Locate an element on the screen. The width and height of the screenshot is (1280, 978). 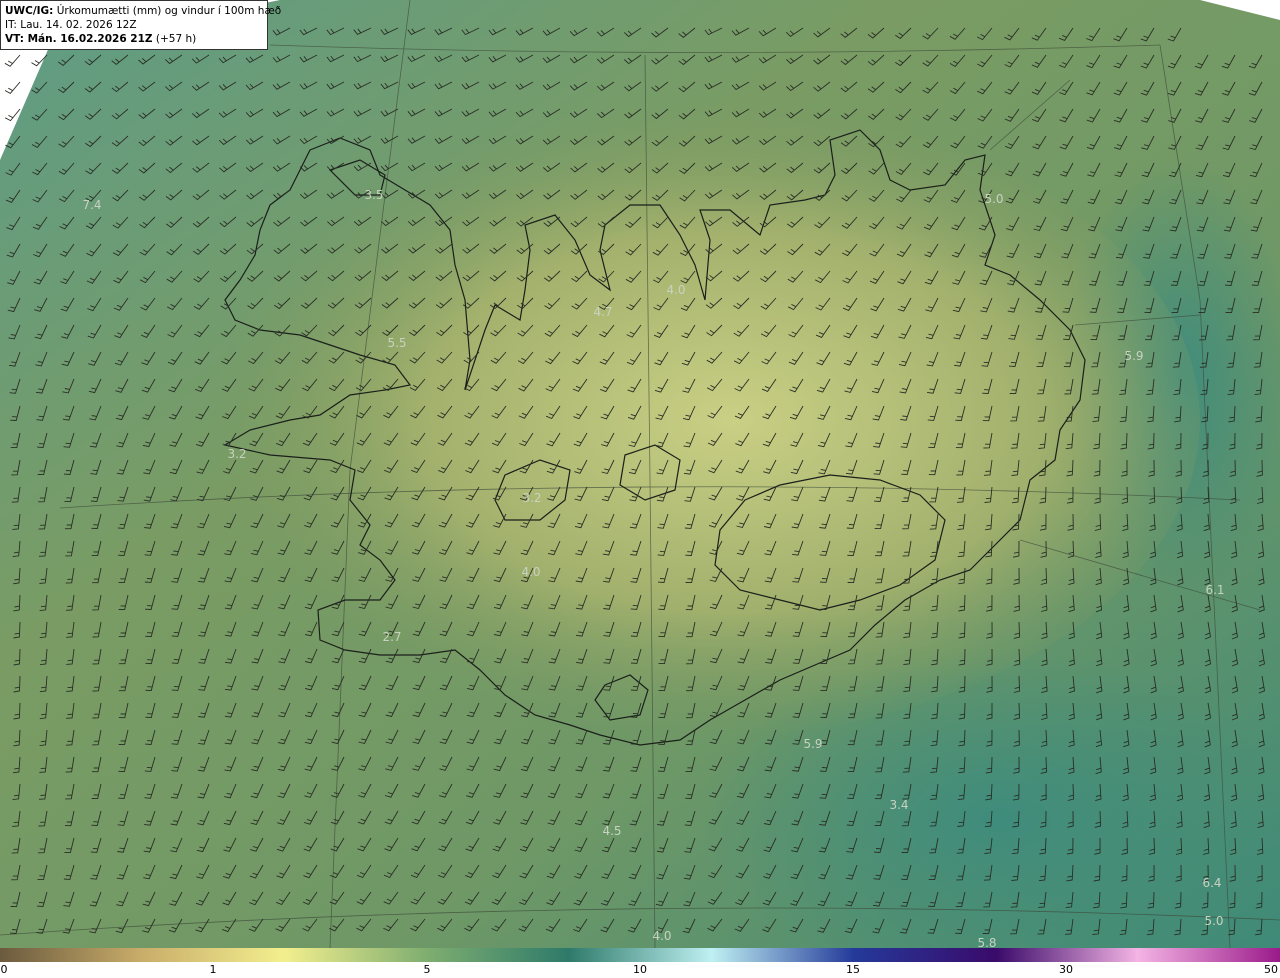
legend-tick: 50 is located at coordinates (1271, 969).